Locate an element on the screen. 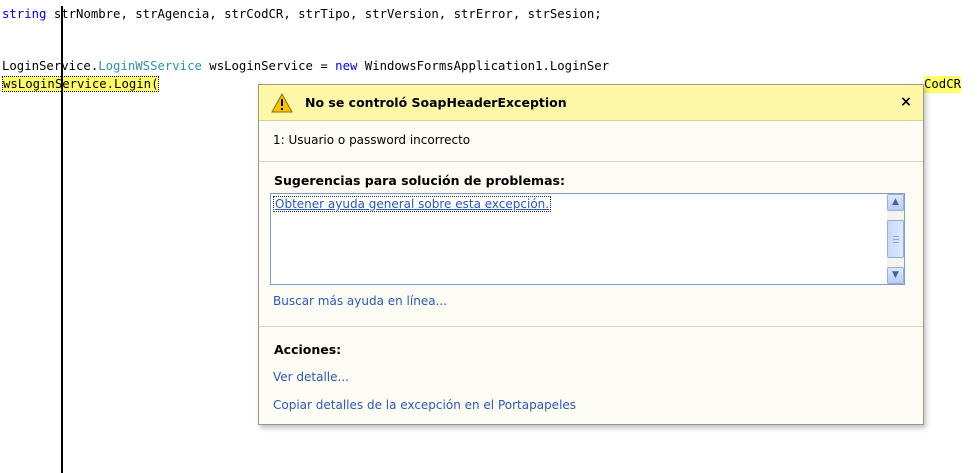 The image size is (977, 473). scroll-down-arrow-icon: ▼ is located at coordinates (895, 275).